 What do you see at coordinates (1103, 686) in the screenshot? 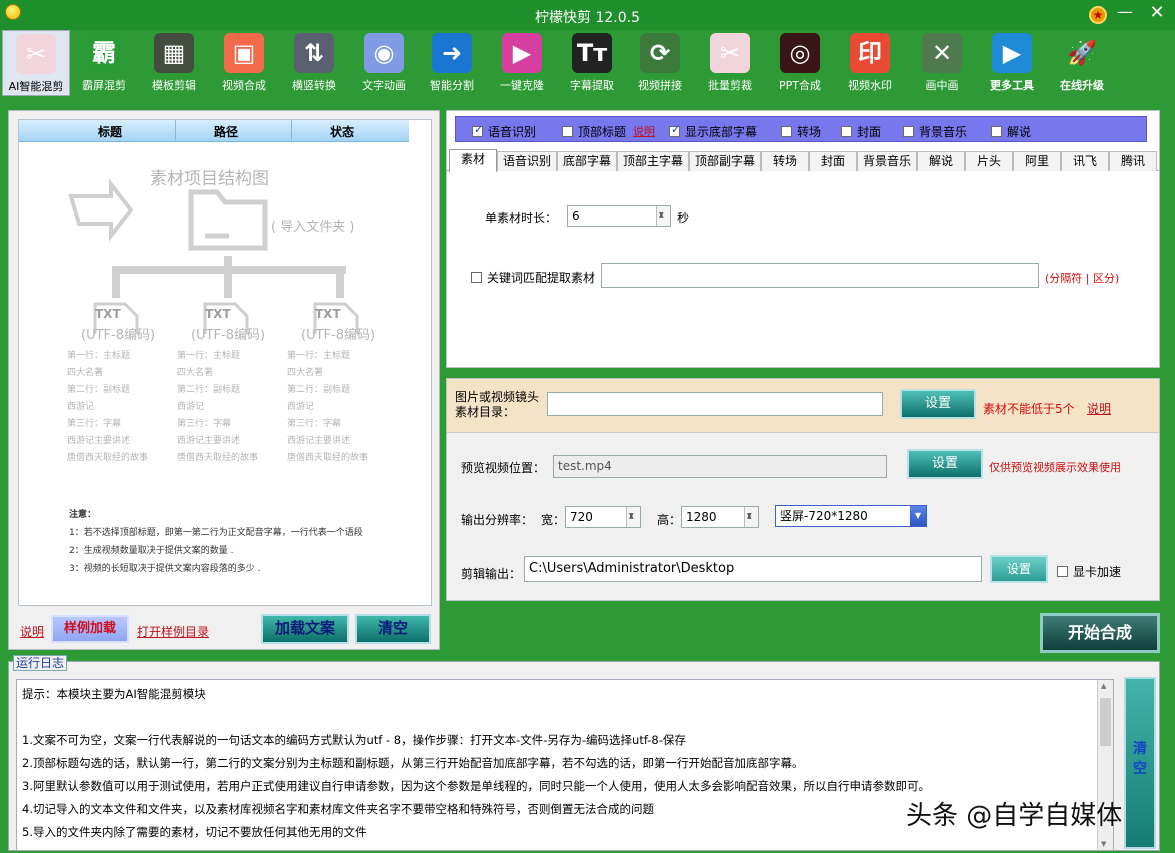
I see `scroll-up-icon: ▲` at bounding box center [1103, 686].